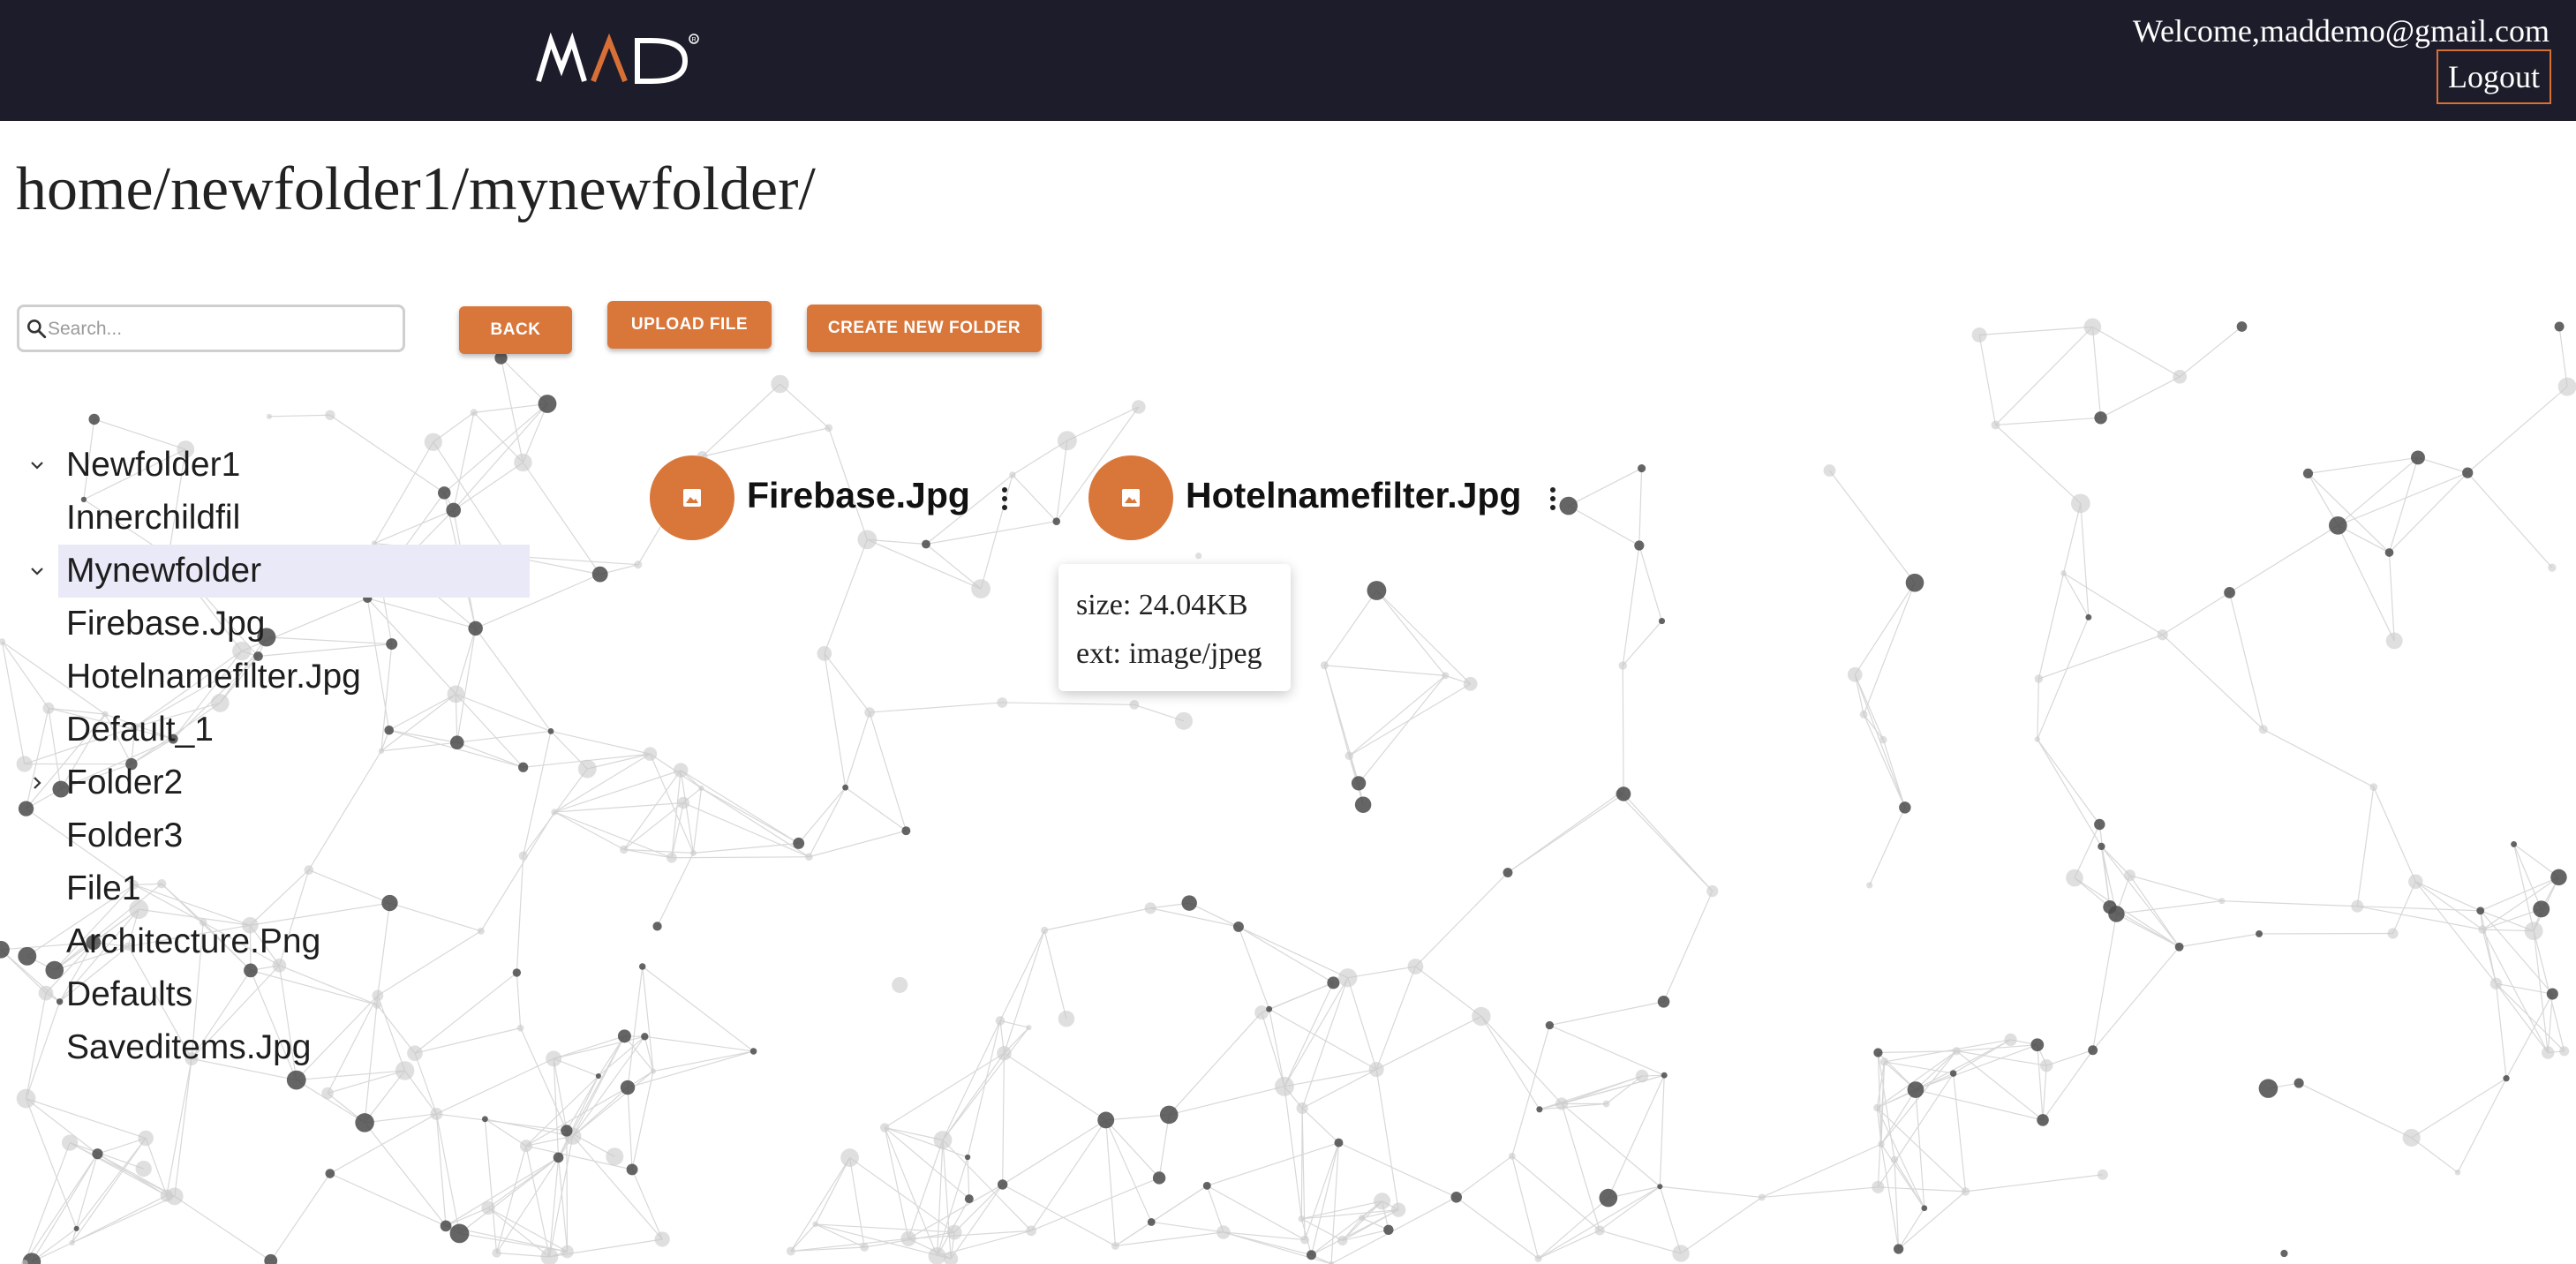  I want to click on logout-button: Logout, so click(2494, 76).